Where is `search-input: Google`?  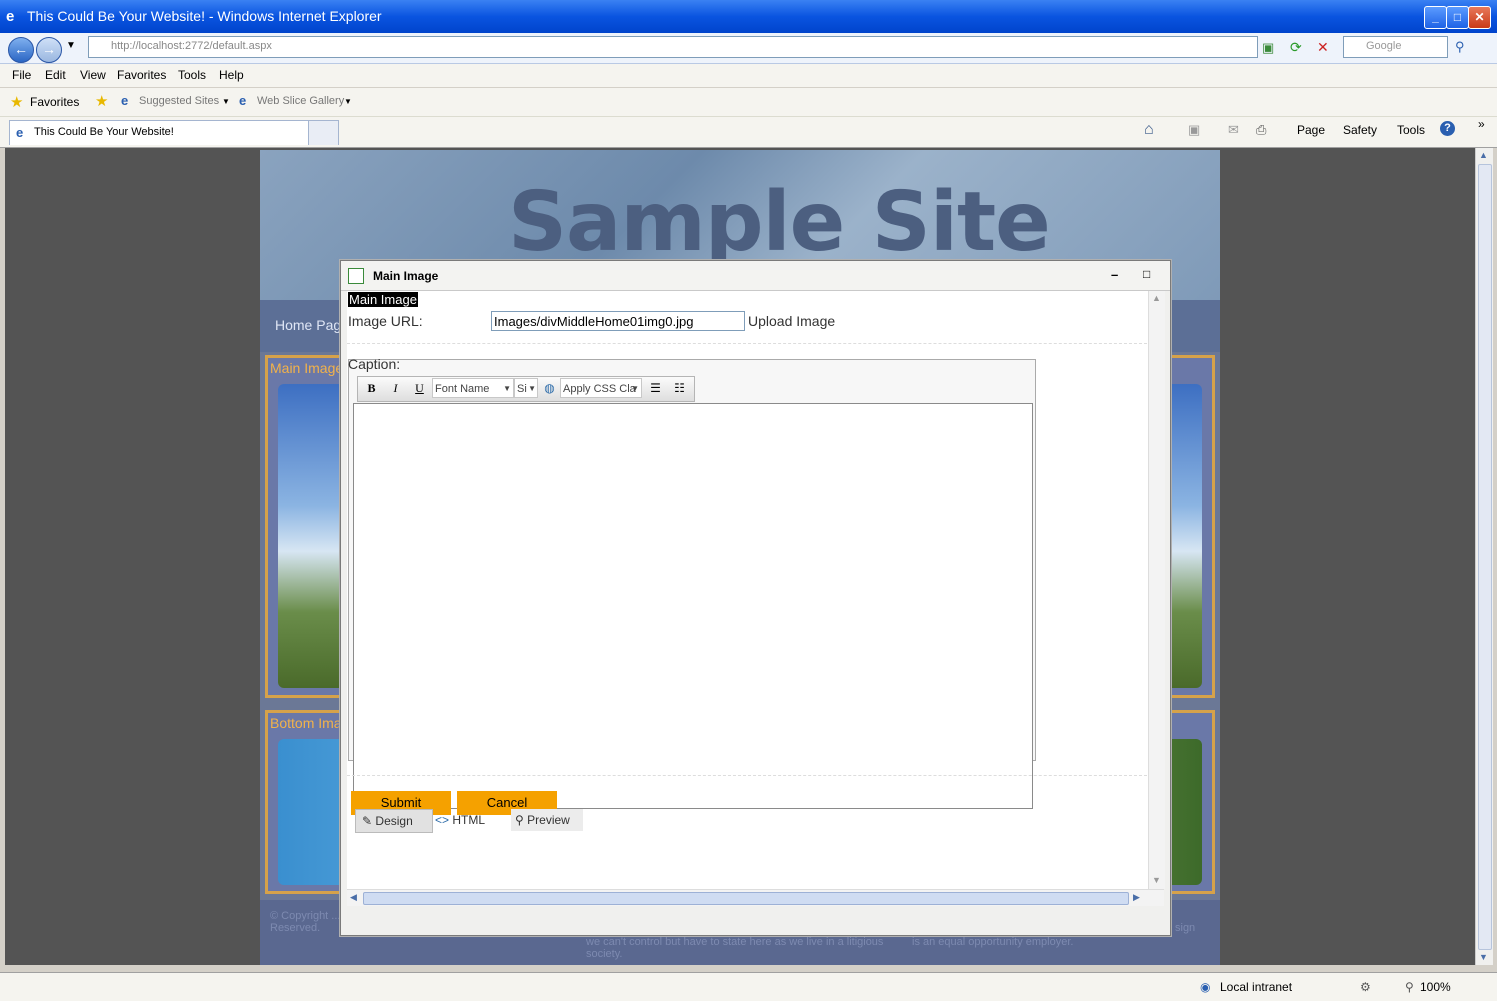
search-input: Google is located at coordinates (1395, 47).